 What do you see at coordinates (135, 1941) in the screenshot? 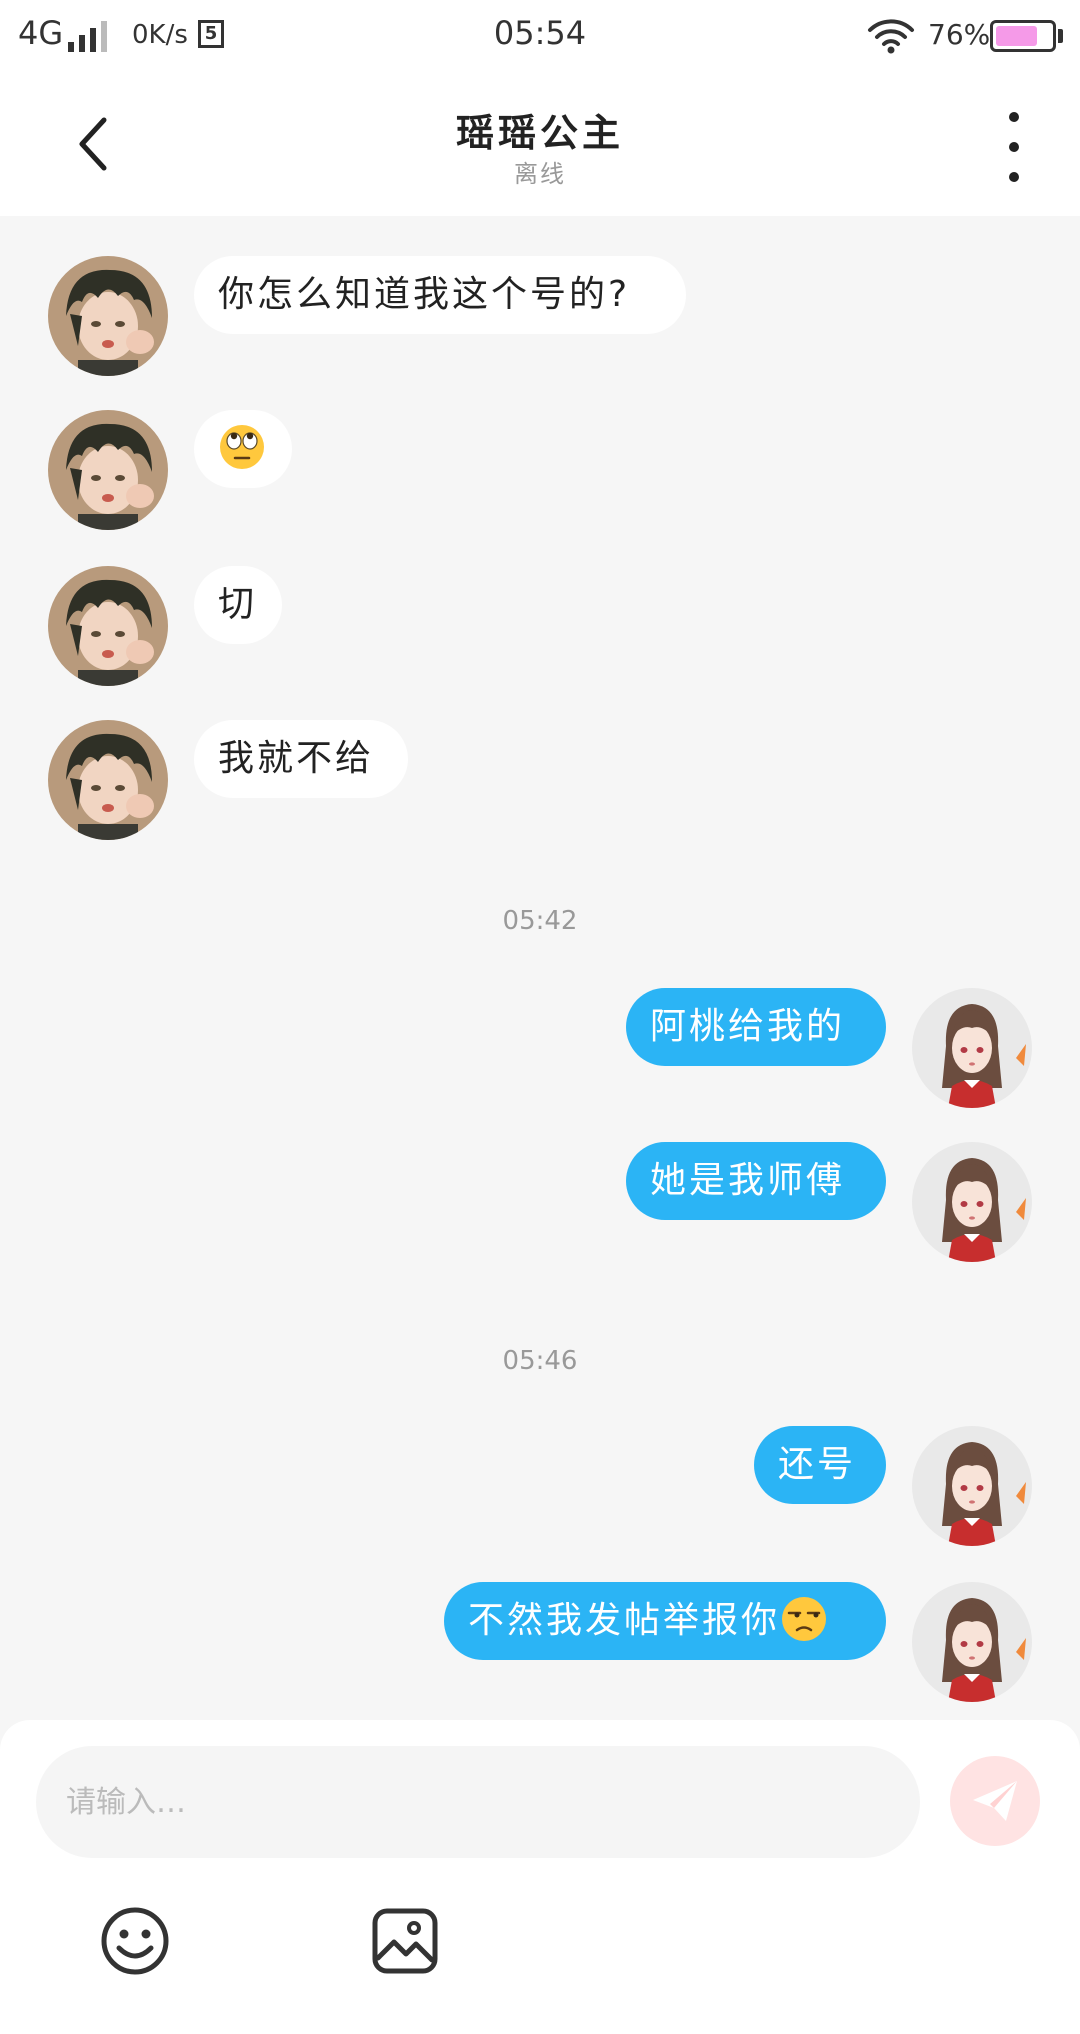
I see `smiley-icon` at bounding box center [135, 1941].